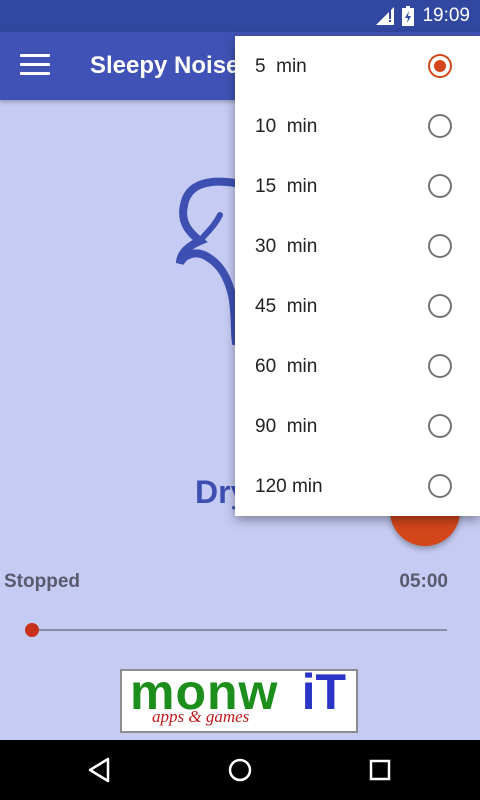 This screenshot has height=800, width=480. What do you see at coordinates (32, 630) in the screenshot?
I see `seek-thumb` at bounding box center [32, 630].